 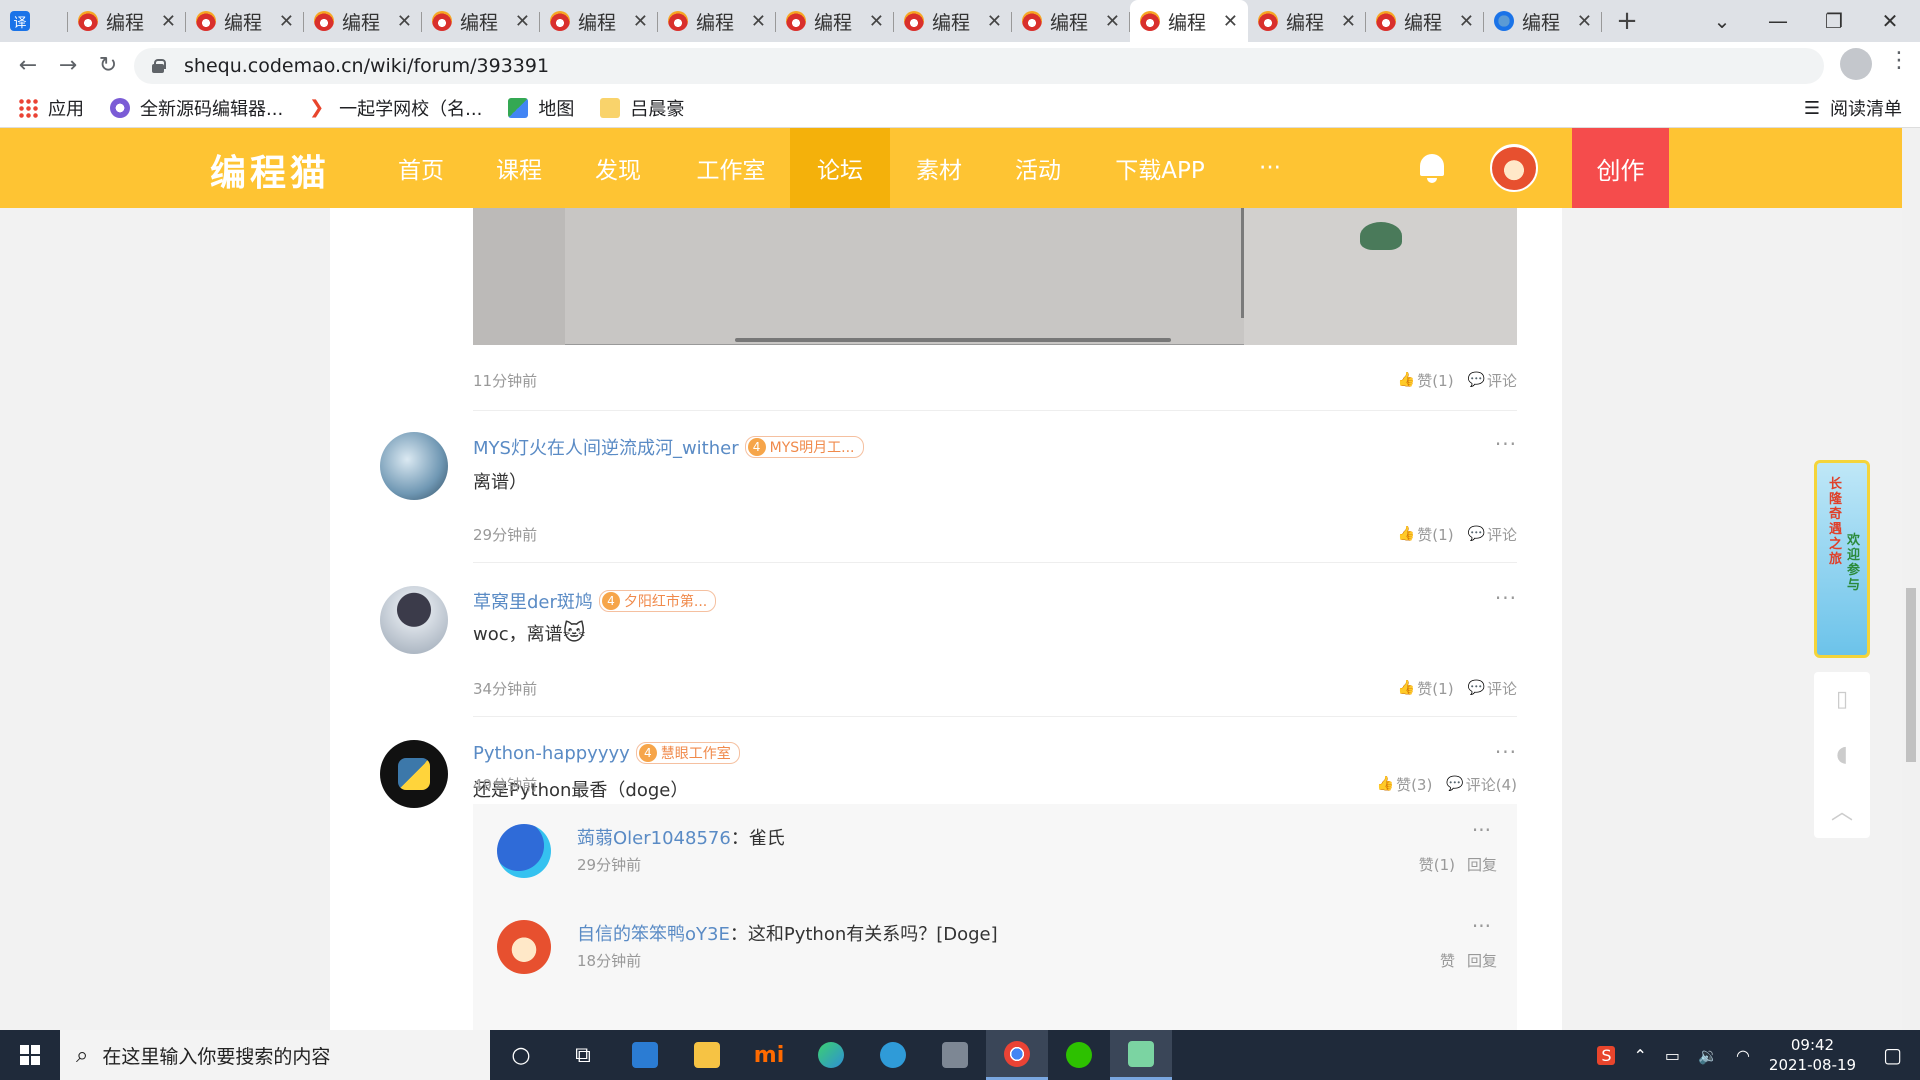 What do you see at coordinates (1447, 960) in the screenshot?
I see `reply-like-button: 赞` at bounding box center [1447, 960].